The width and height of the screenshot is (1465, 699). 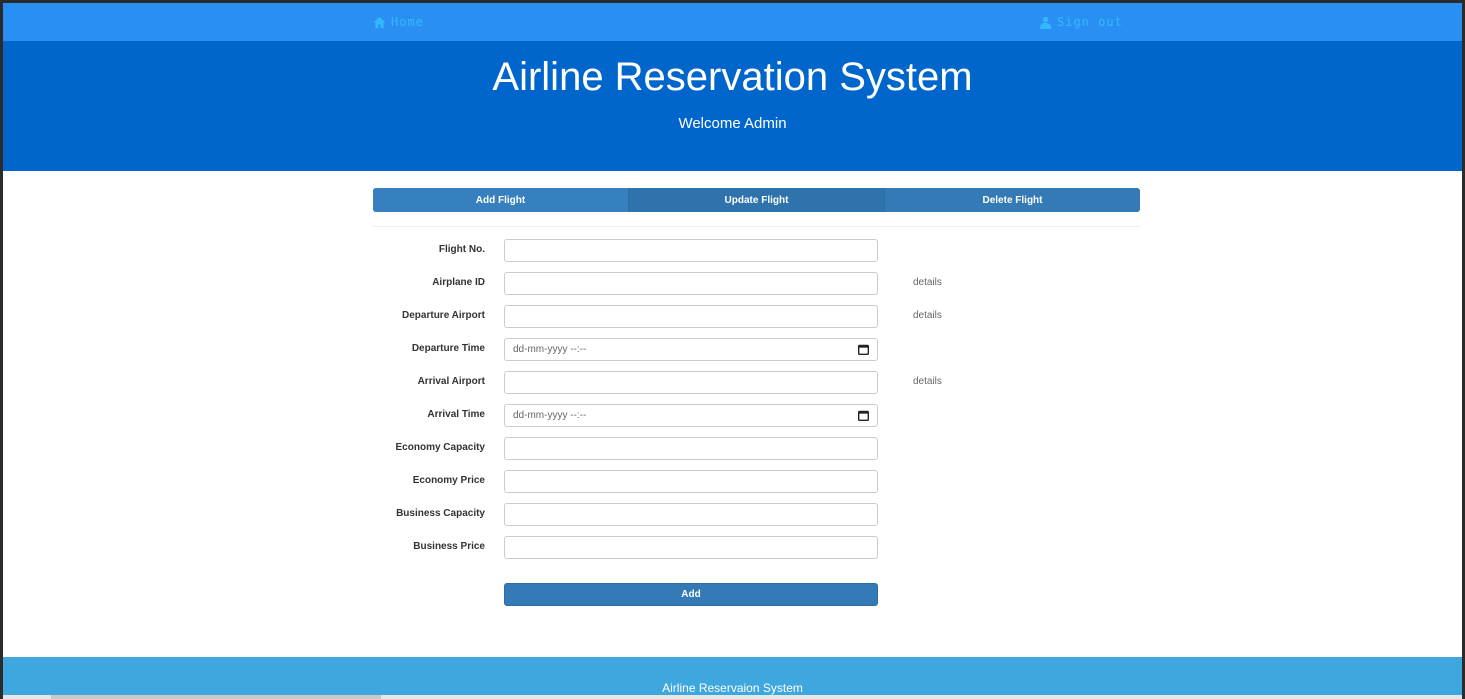 I want to click on tab-update-flight: Update Flight, so click(x=757, y=200).